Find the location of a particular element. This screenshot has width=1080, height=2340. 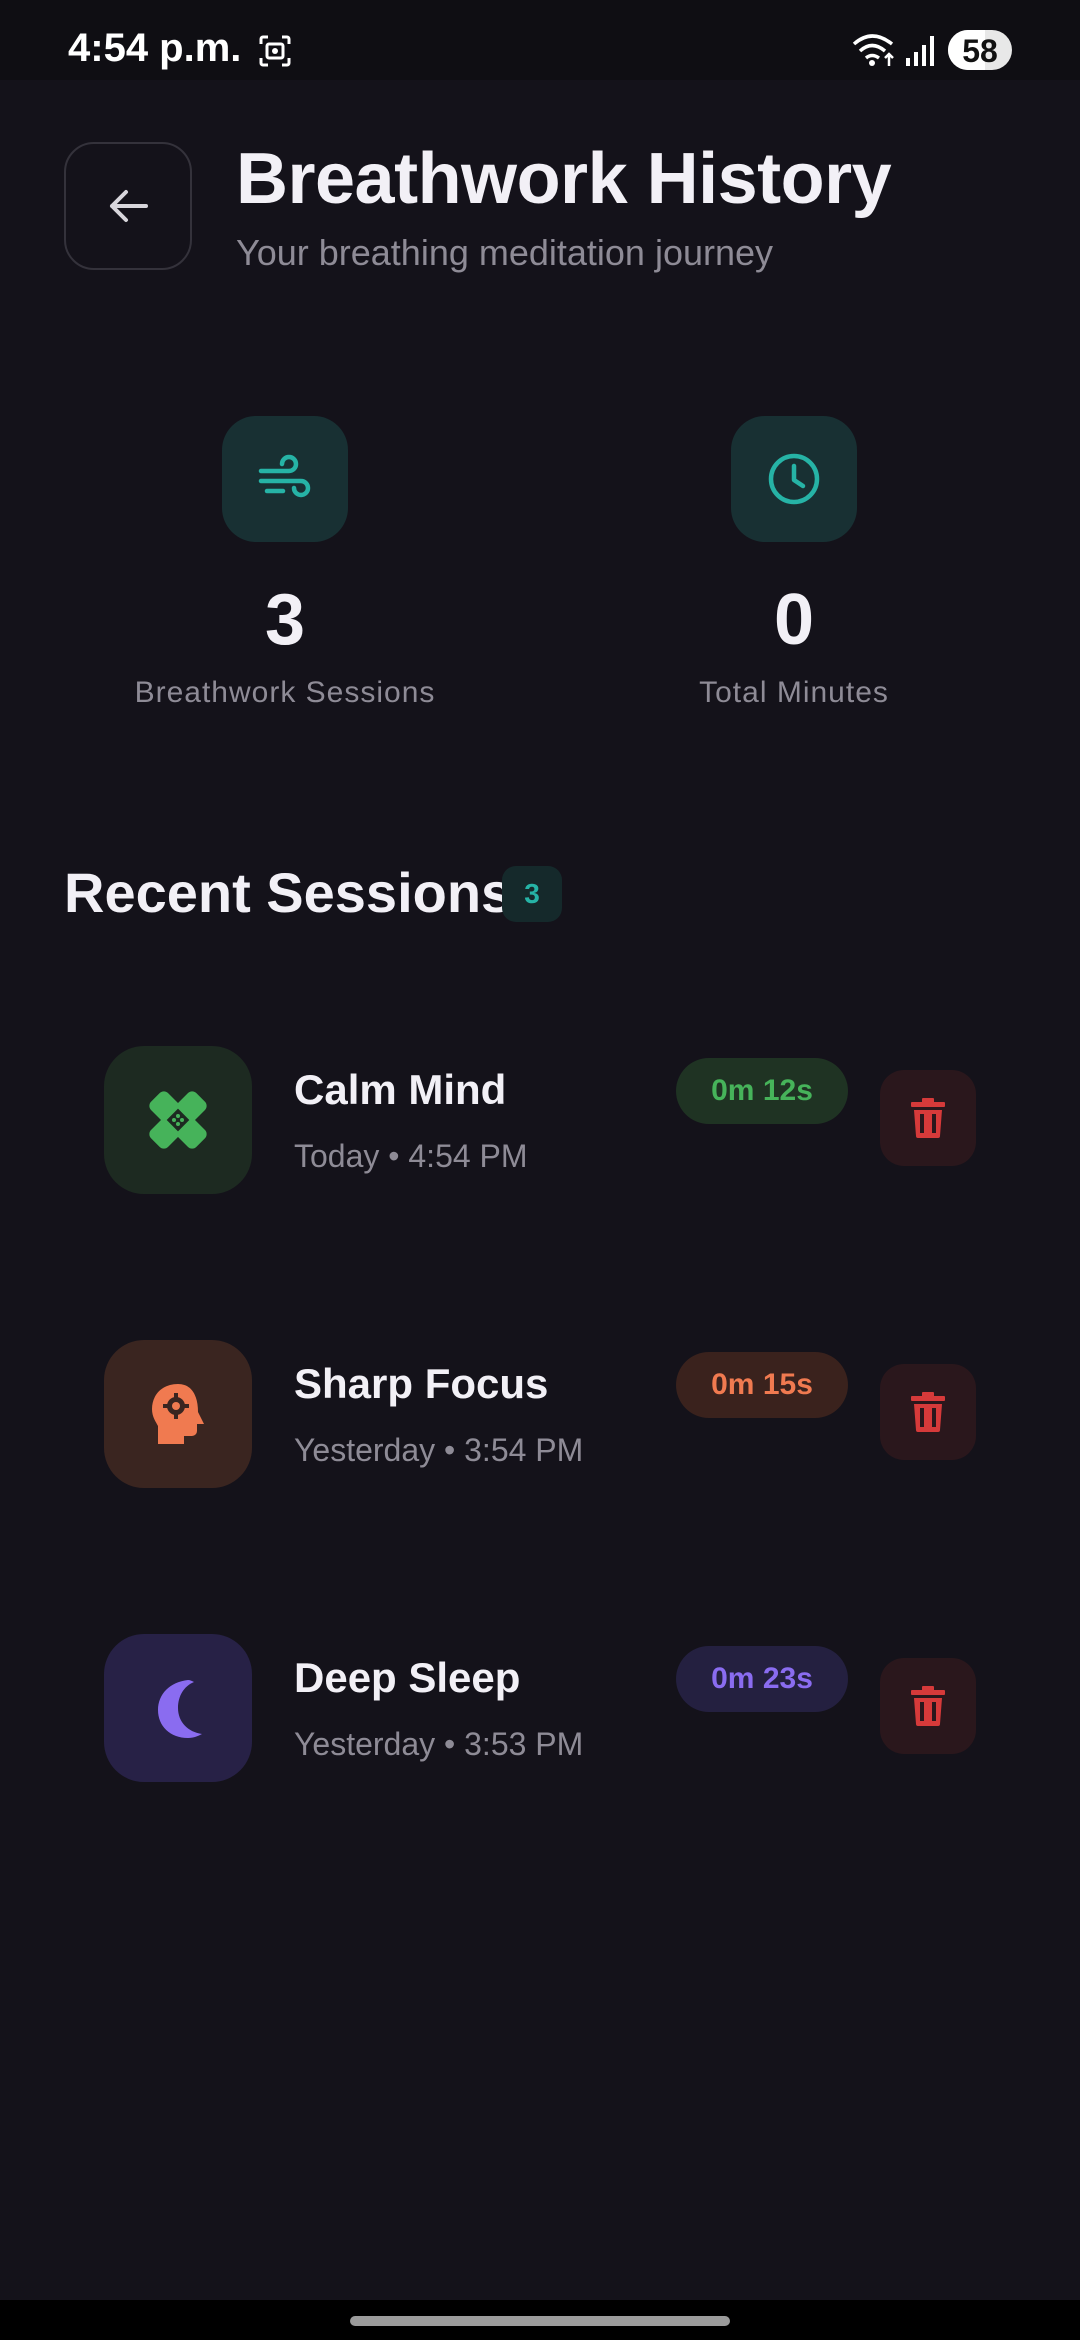

signal-icon is located at coordinates (920, 51).